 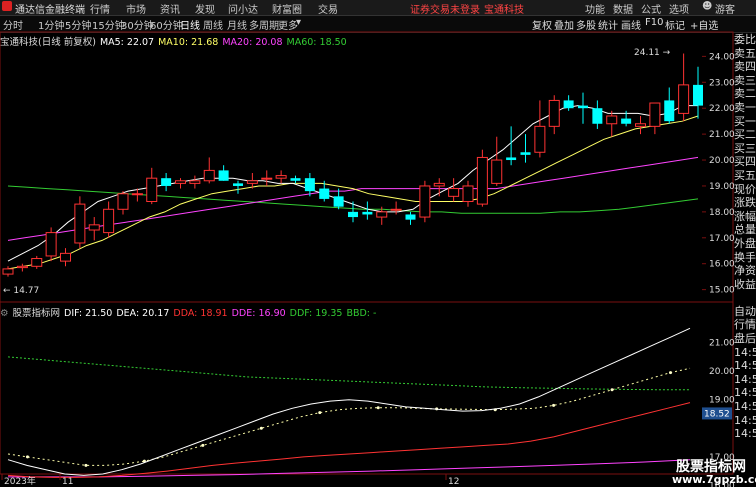 I want to click on low-price-label: ← 14.77, so click(x=21, y=291).